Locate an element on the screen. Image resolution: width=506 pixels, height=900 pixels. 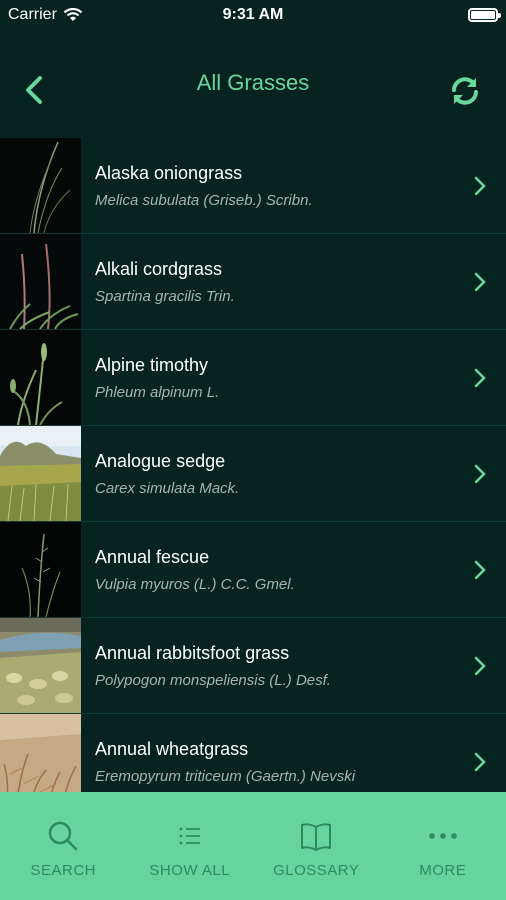
grass-name: Annual wheatgrass is located at coordinates (172, 748).